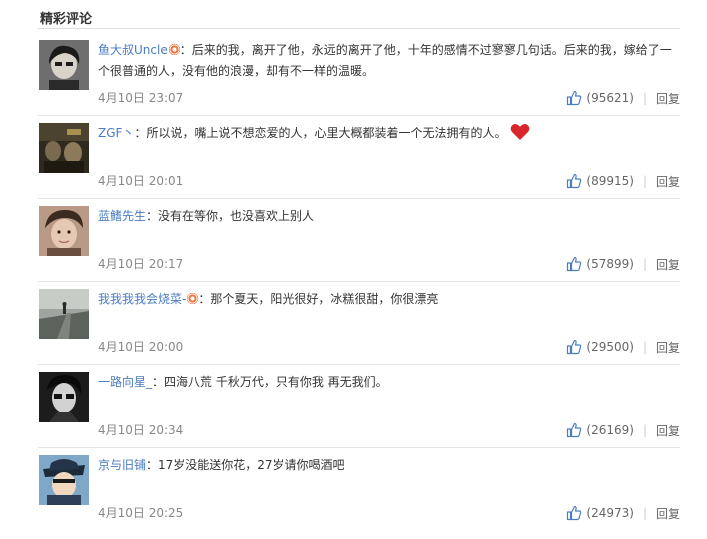 This screenshot has height=539, width=707. I want to click on comment-timestamp: 4月10日 20:25, so click(141, 513).